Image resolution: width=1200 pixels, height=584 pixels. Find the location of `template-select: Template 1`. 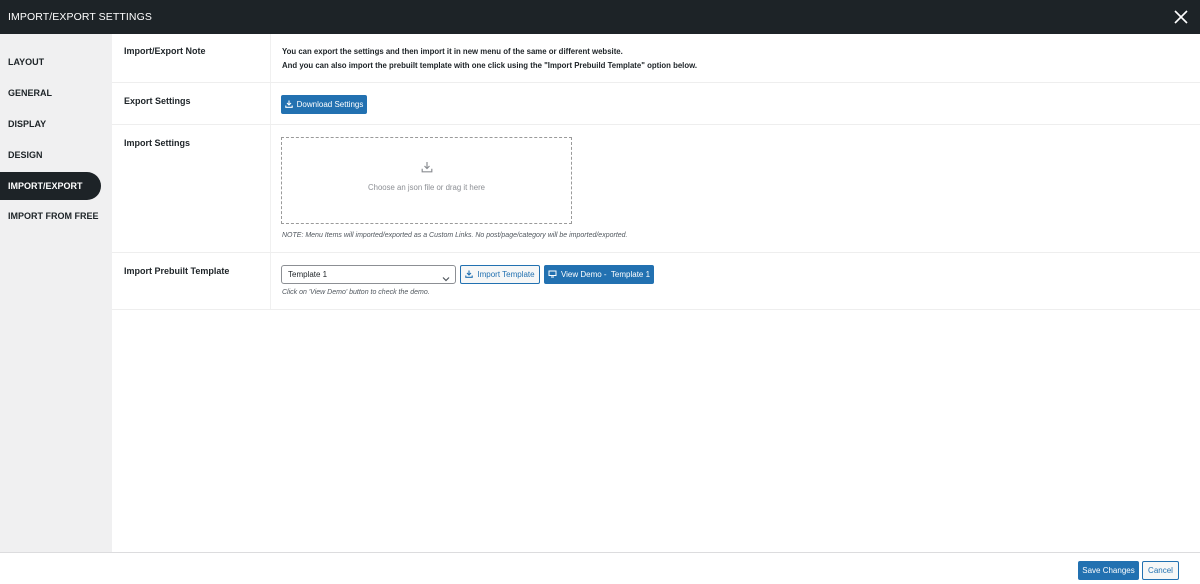

template-select: Template 1 is located at coordinates (368, 274).